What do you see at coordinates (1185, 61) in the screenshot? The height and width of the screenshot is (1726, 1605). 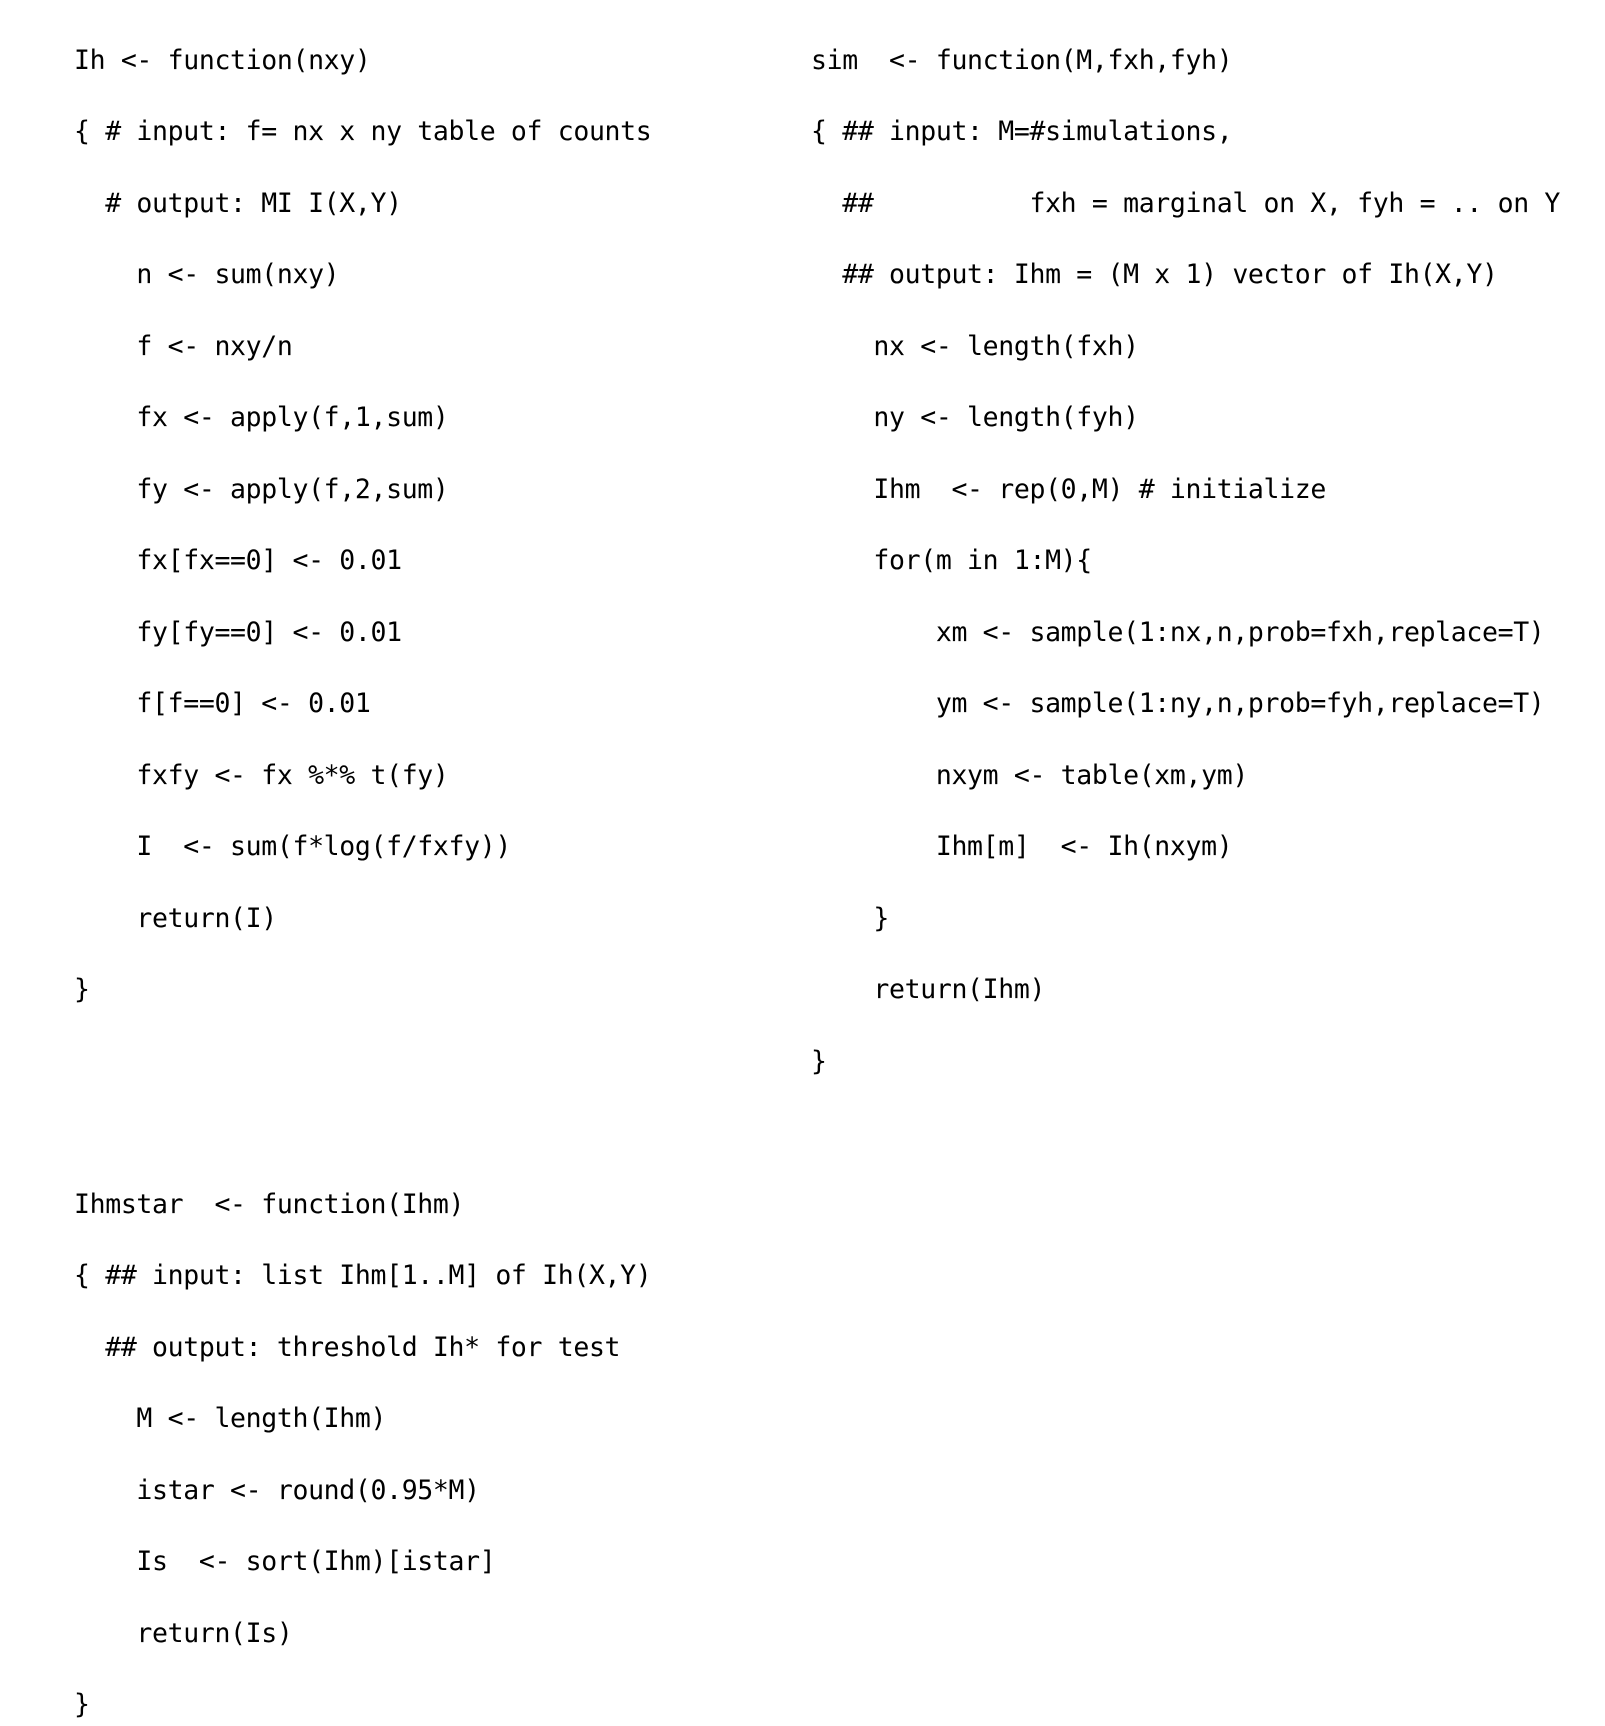 I see `code-line: sim <- function(M,fxh,fyh)` at bounding box center [1185, 61].